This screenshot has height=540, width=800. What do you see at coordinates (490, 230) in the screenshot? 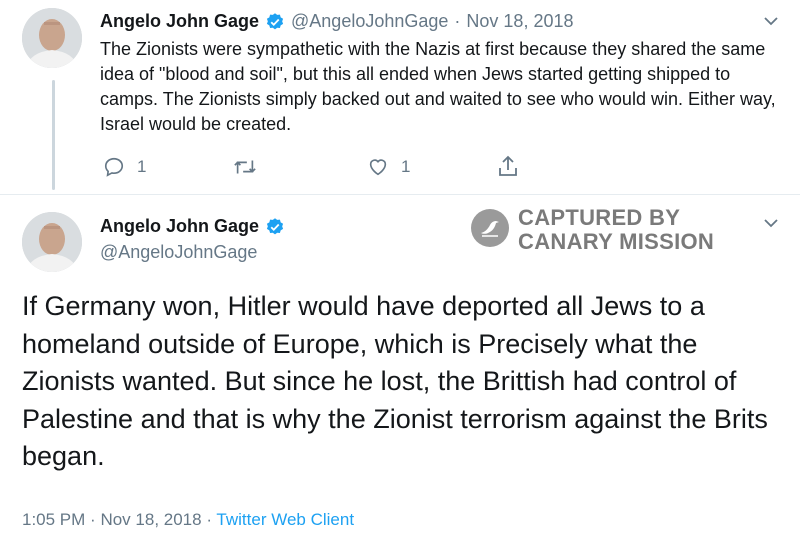
I see `canary-logo-icon` at bounding box center [490, 230].